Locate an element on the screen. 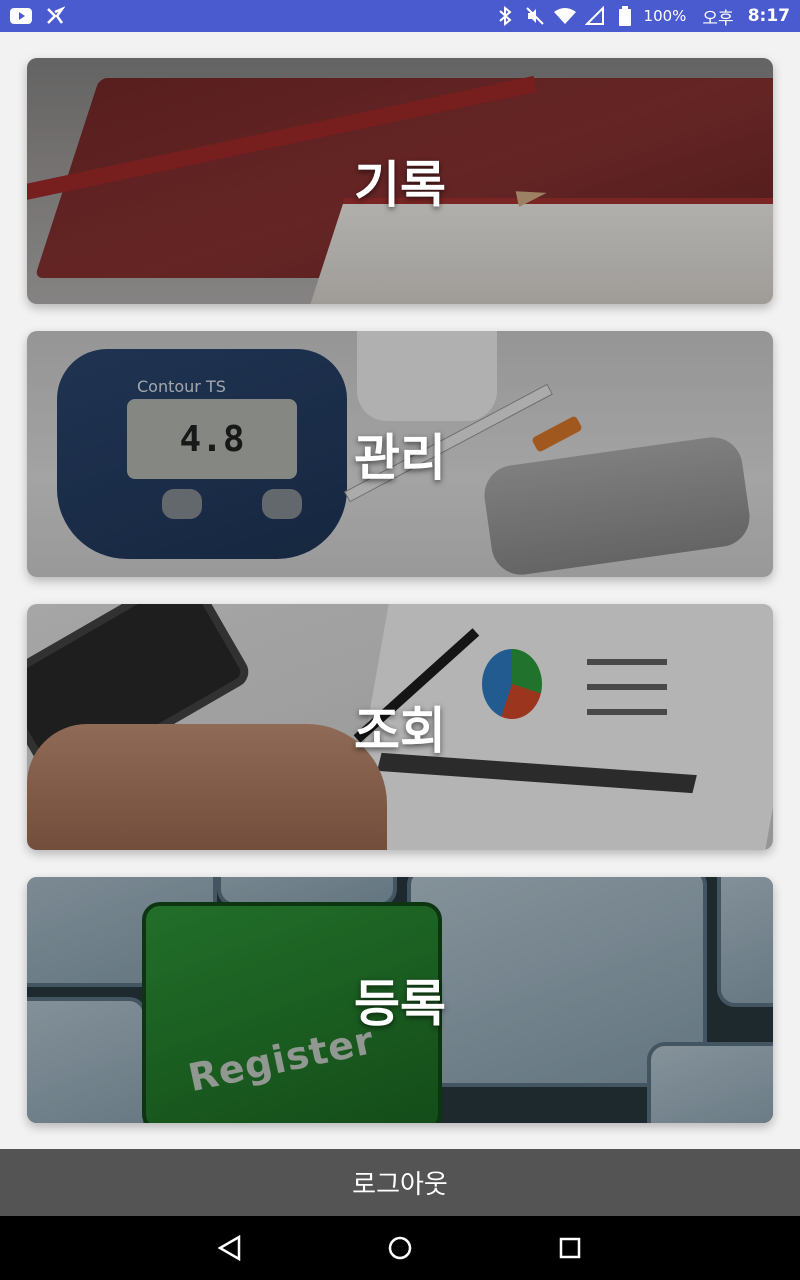 The width and height of the screenshot is (800, 1280). back-icon is located at coordinates (230, 1248).